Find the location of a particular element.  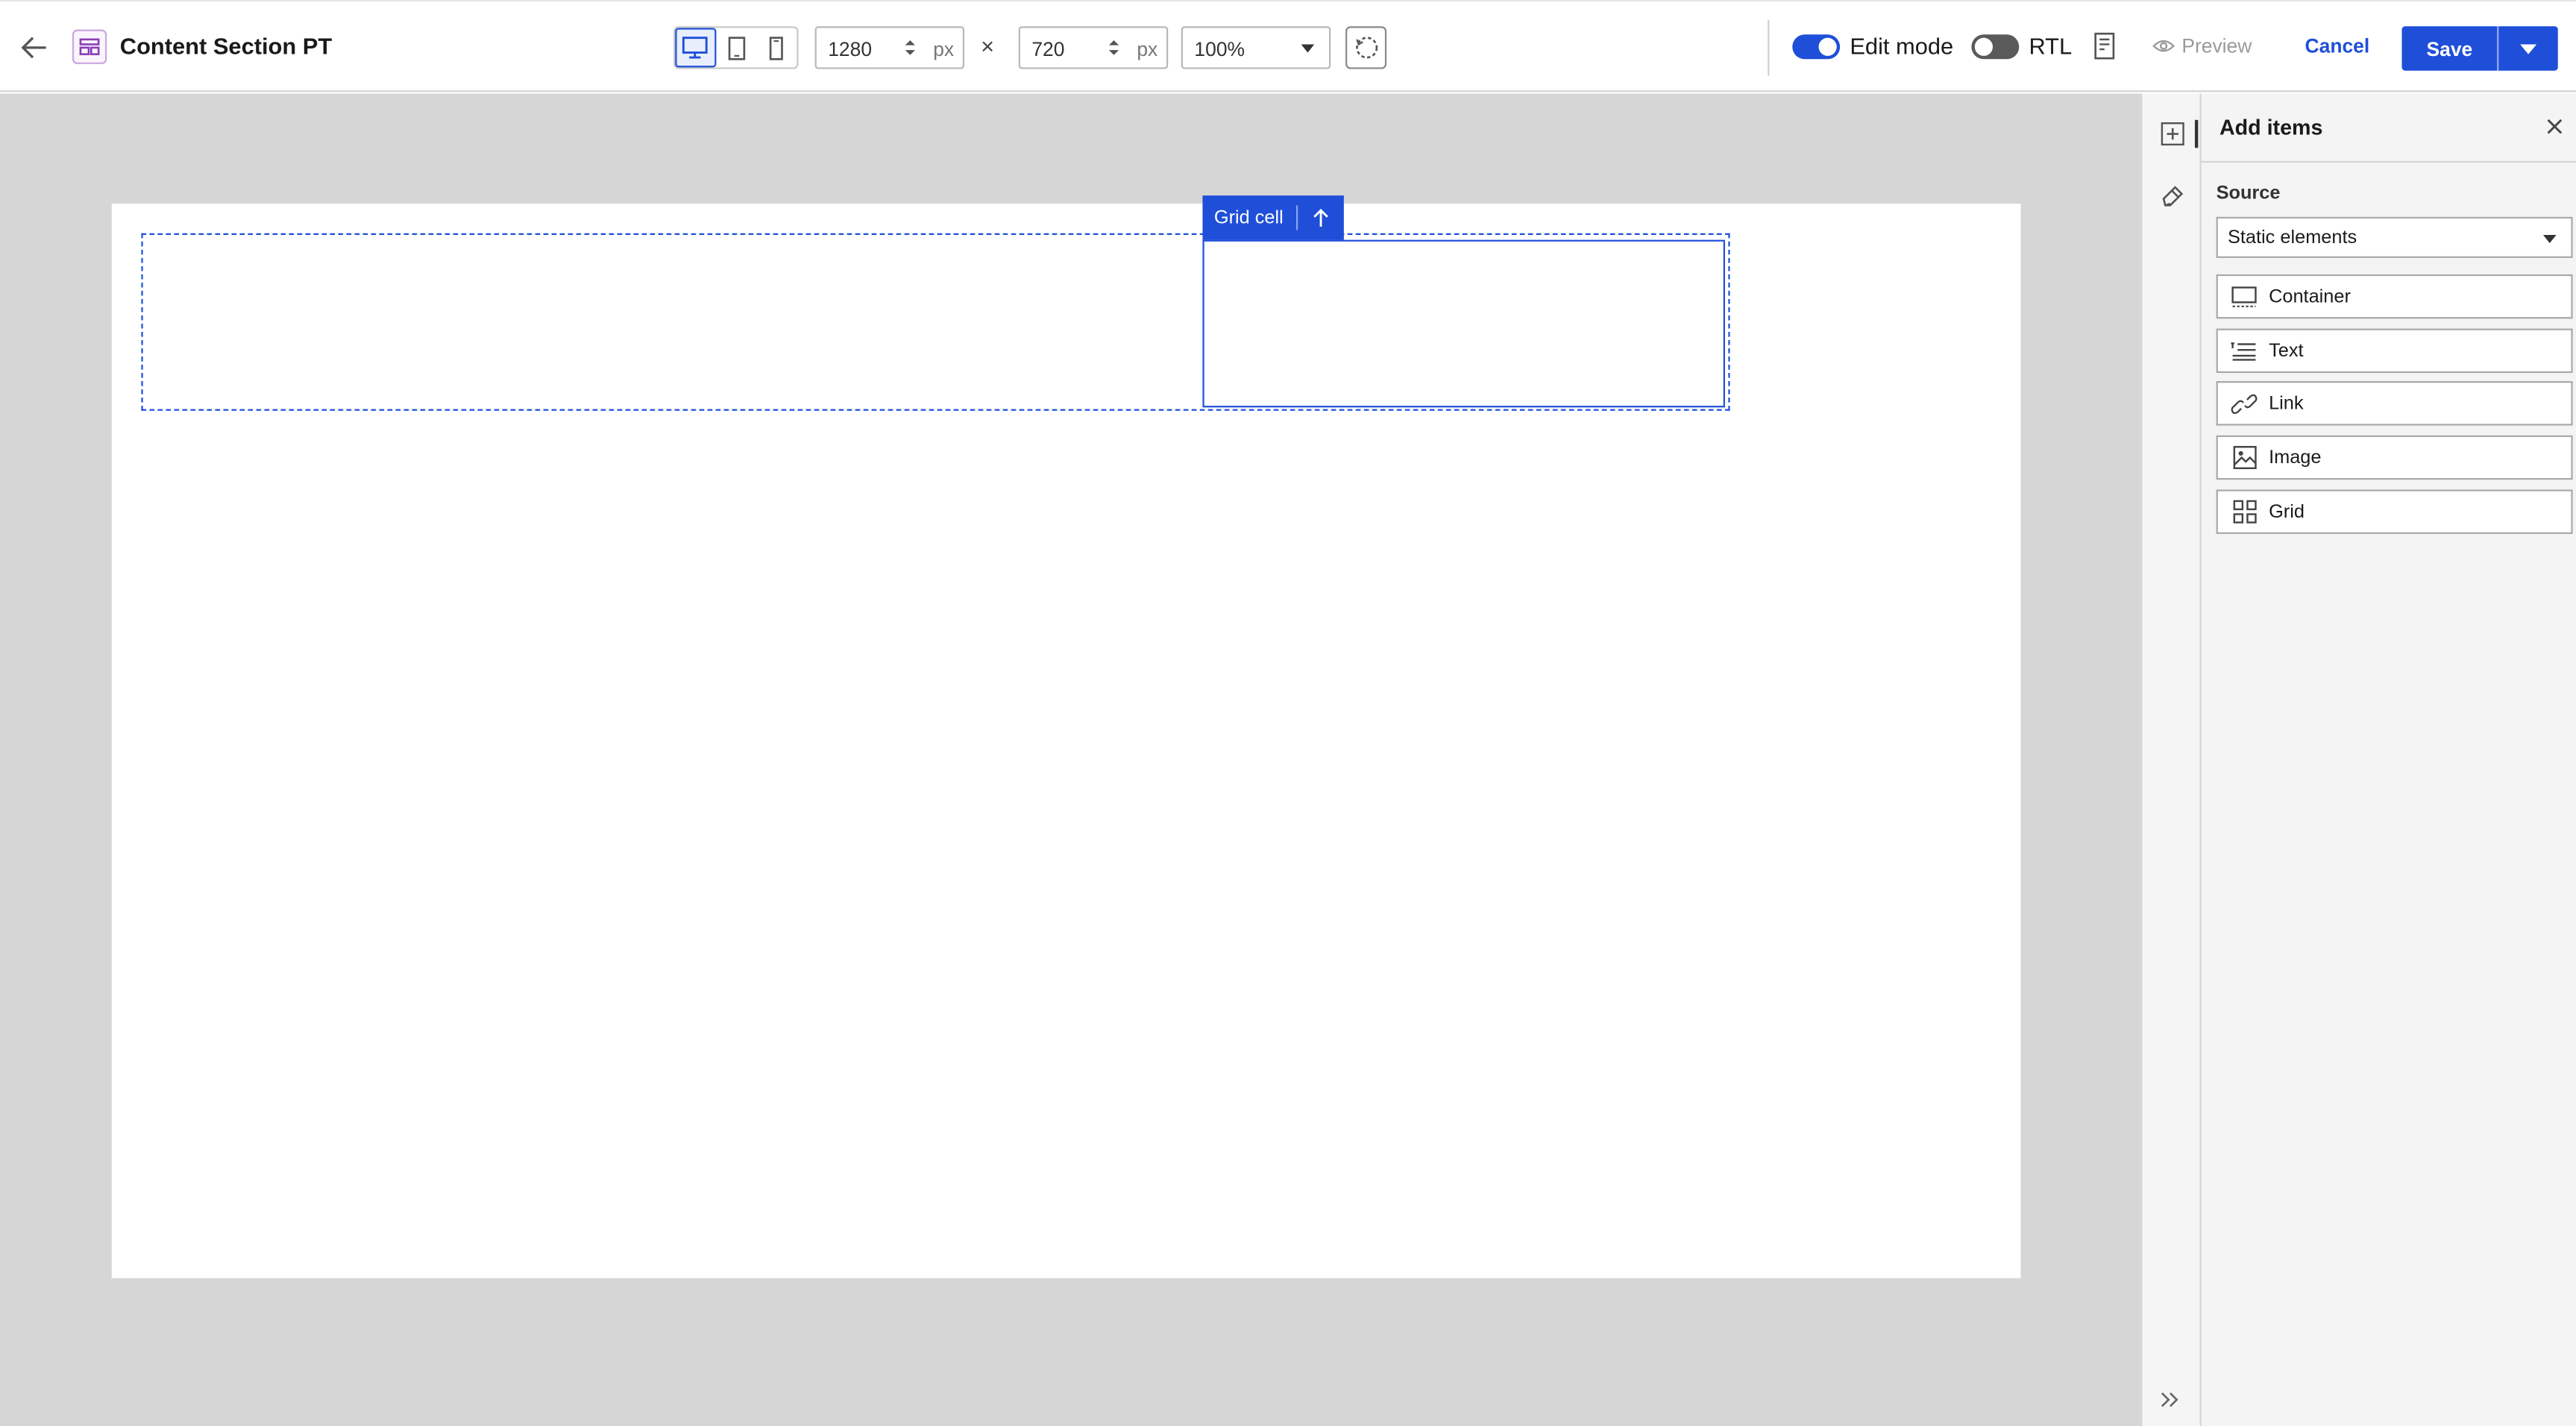

width-input: 1280 px is located at coordinates (889, 47).